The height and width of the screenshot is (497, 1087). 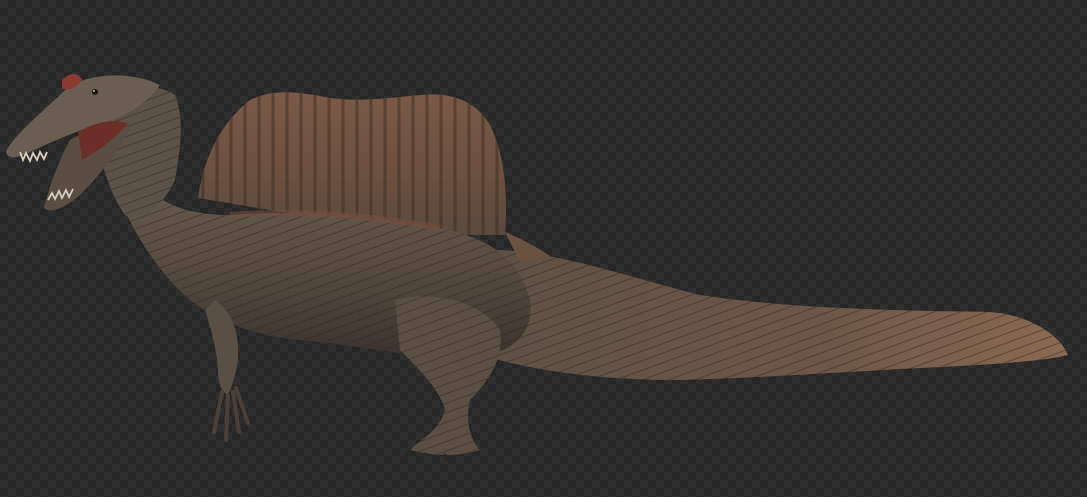 I want to click on head, so click(x=93, y=146).